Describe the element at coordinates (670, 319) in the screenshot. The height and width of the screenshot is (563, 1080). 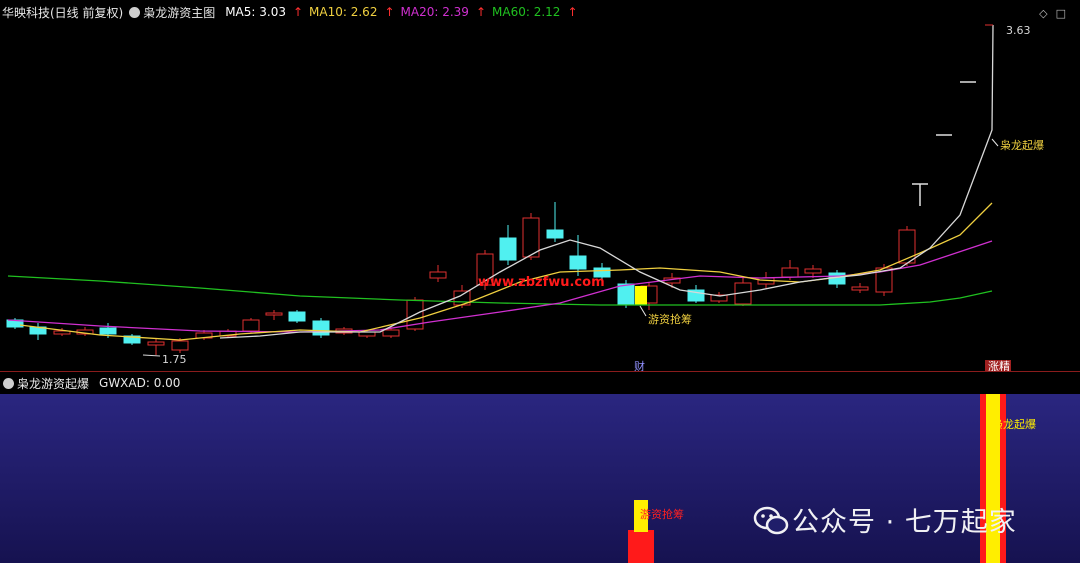
I see `signal-label-youzi: 游资抢筹` at that location.